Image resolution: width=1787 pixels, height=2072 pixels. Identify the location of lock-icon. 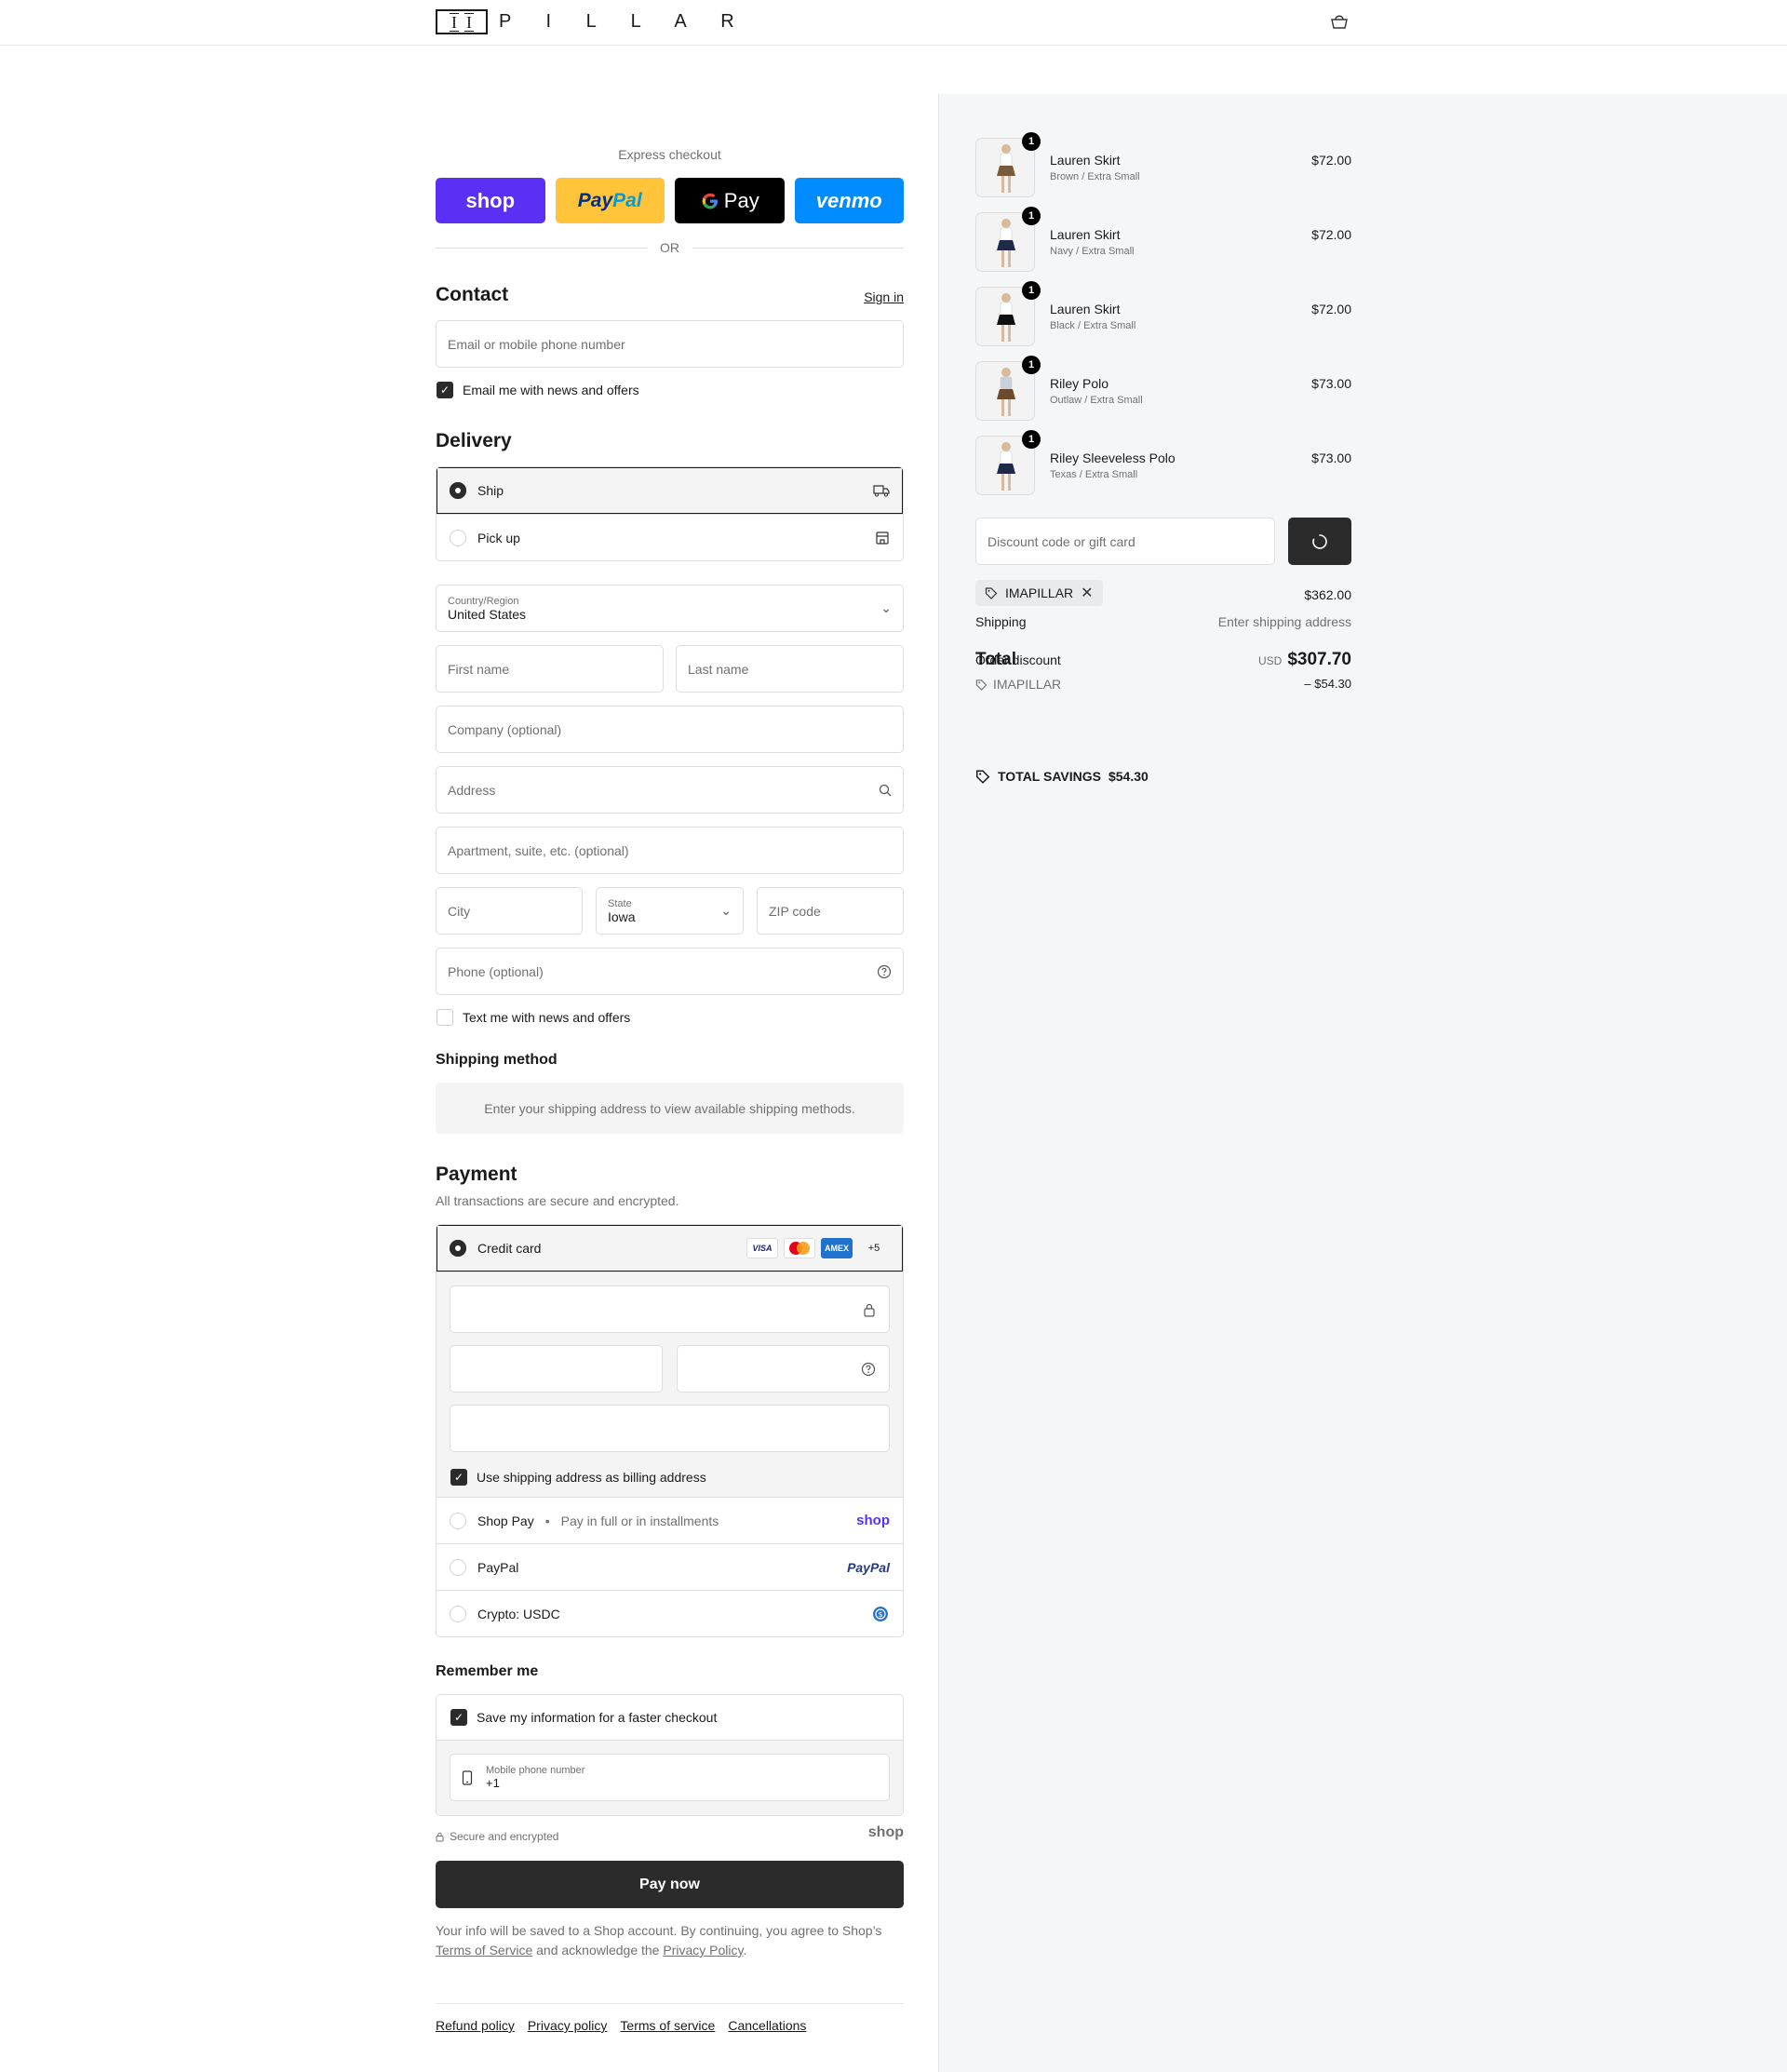
(440, 1836).